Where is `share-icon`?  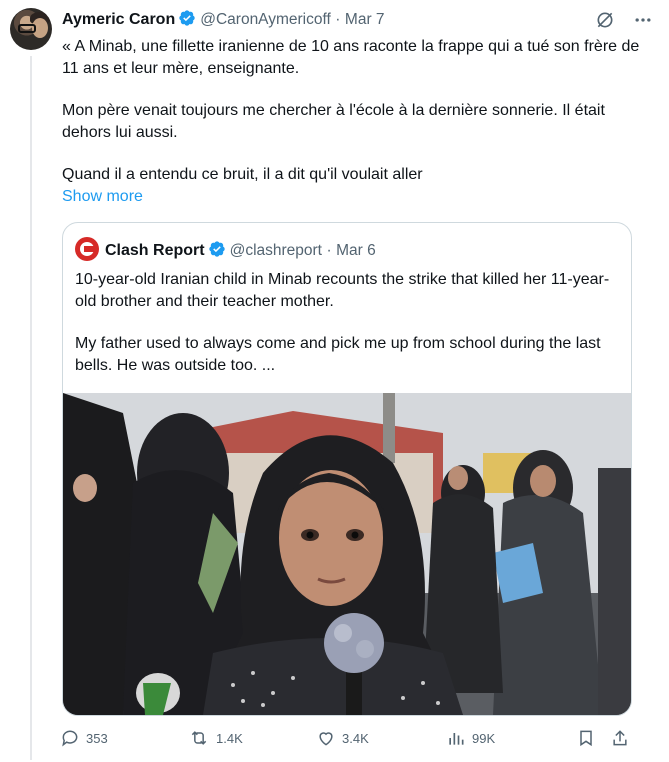 share-icon is located at coordinates (620, 738).